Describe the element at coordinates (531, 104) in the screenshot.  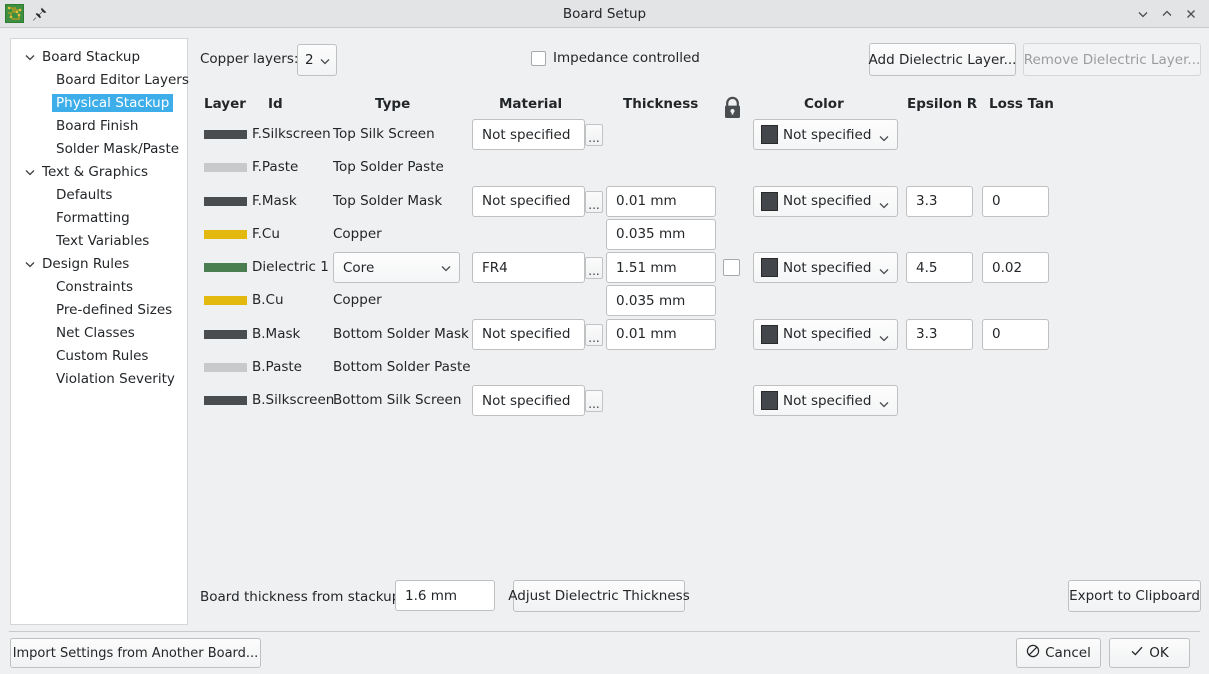
I see `header-material: Material` at that location.